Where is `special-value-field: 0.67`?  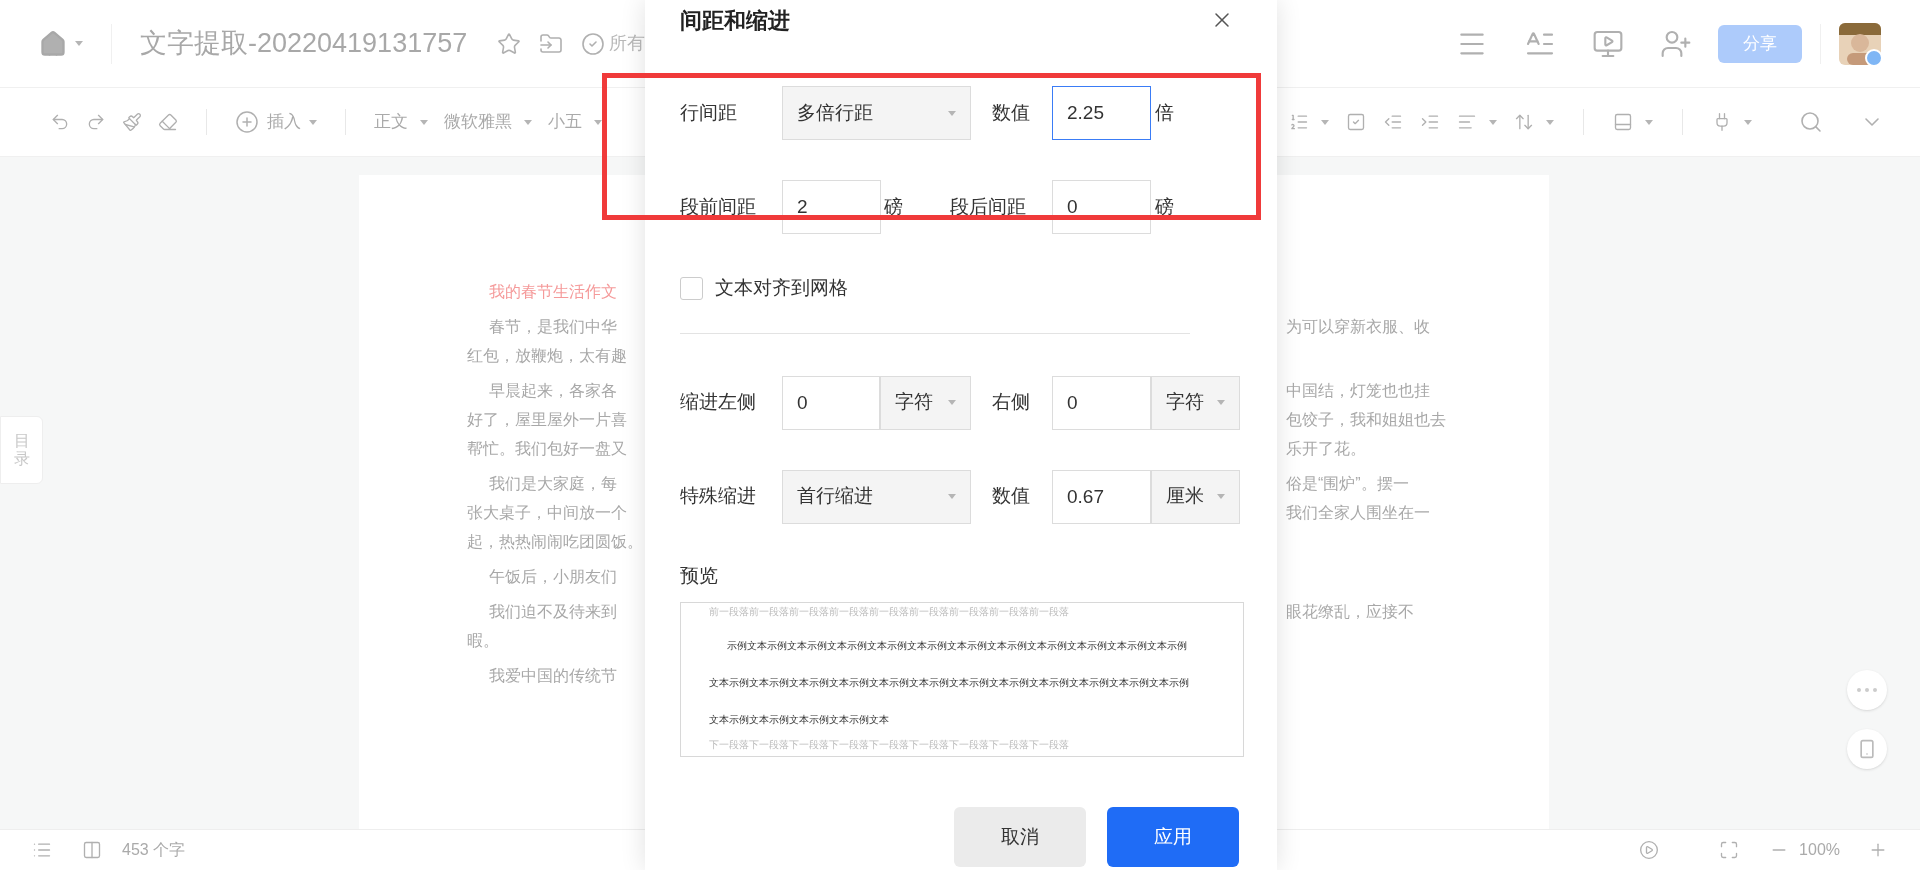 special-value-field: 0.67 is located at coordinates (1101, 496).